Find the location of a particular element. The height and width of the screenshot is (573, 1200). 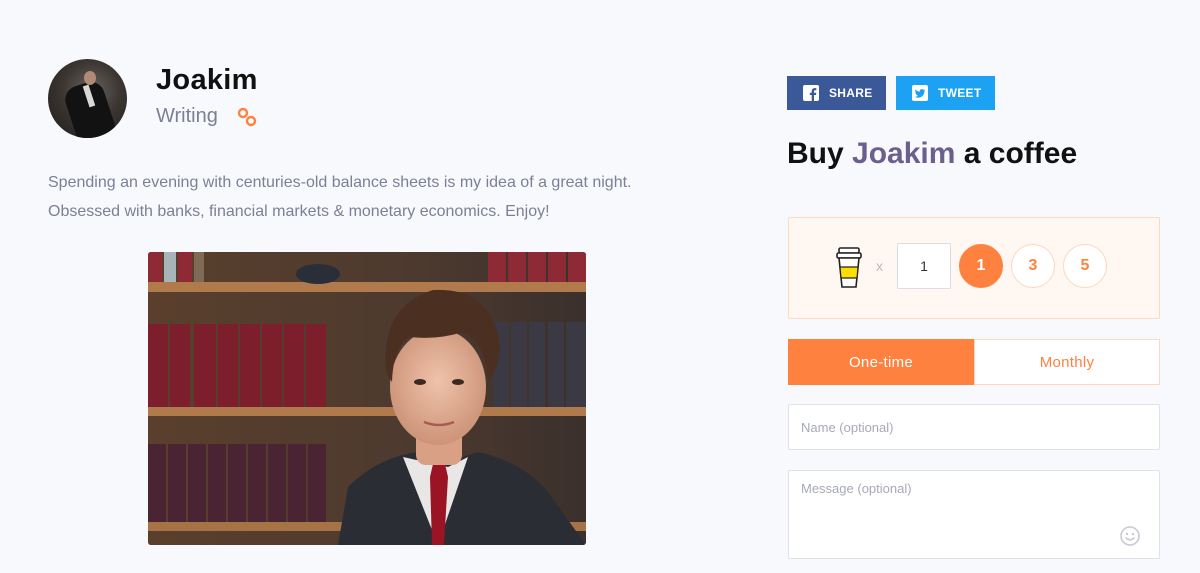

tab-monthly: Monthly is located at coordinates (1067, 362).